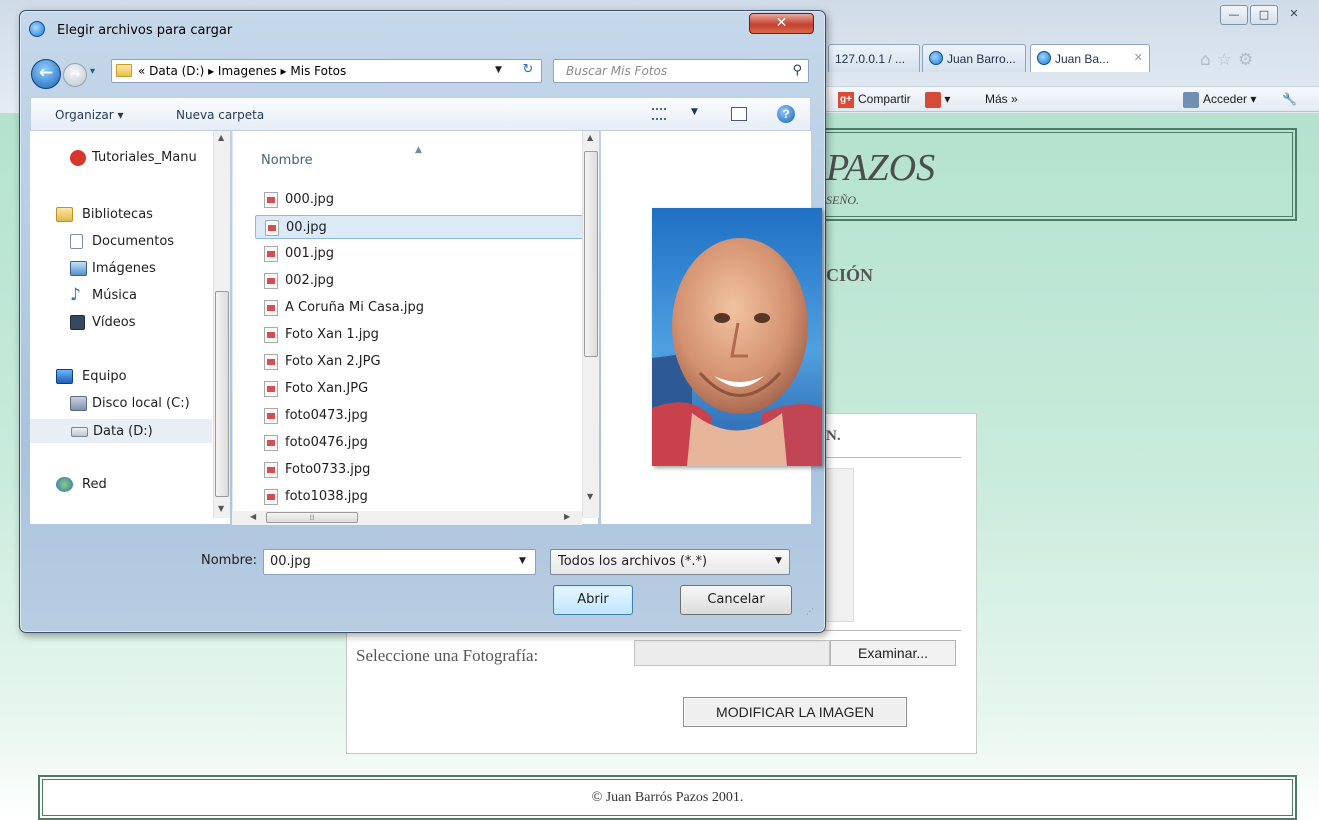 The height and width of the screenshot is (820, 1319). What do you see at coordinates (421, 335) in the screenshot?
I see `file-list-item: Foto Xan 1.jpg` at bounding box center [421, 335].